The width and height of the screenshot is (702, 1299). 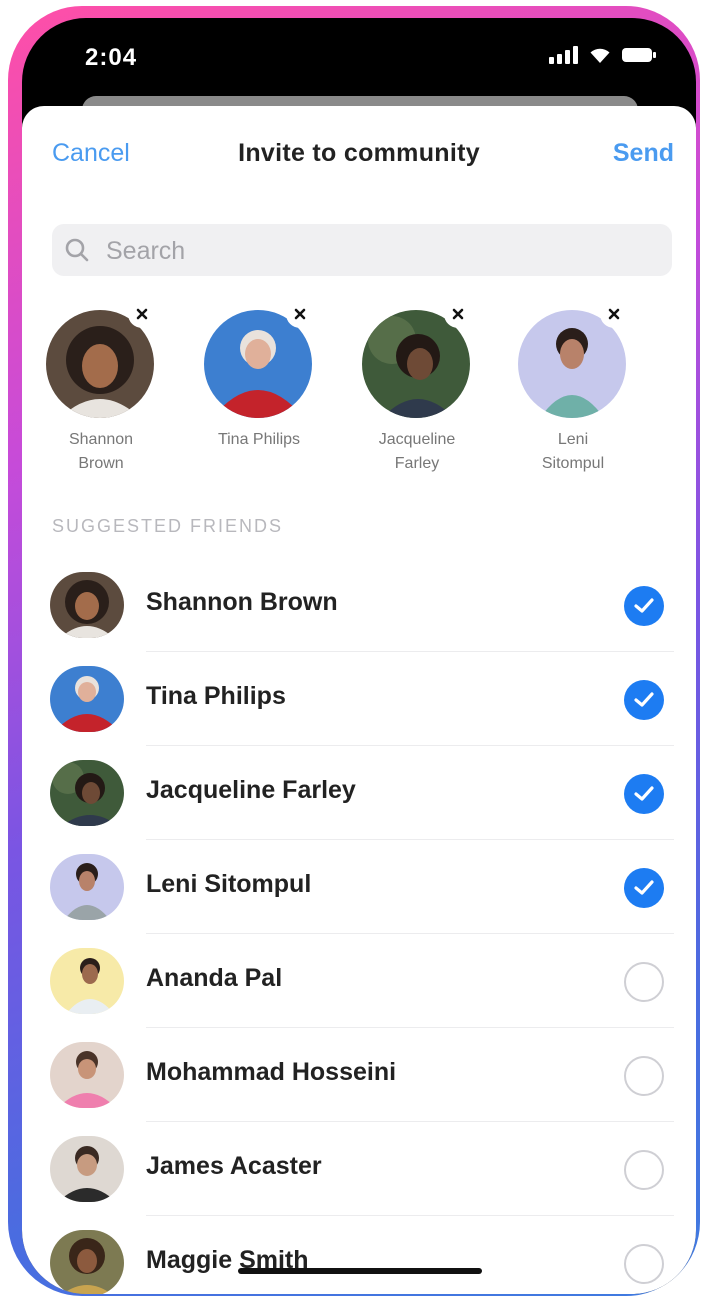 What do you see at coordinates (381, 251) in the screenshot?
I see `search-input` at bounding box center [381, 251].